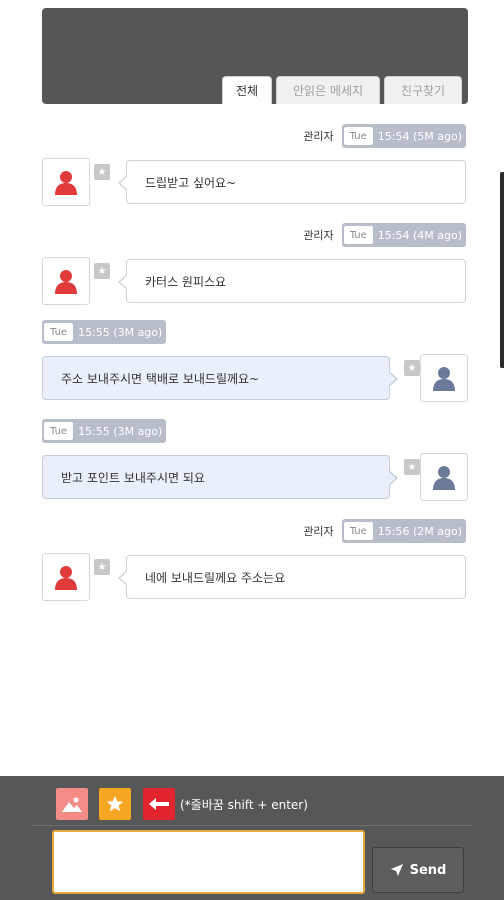 The image size is (504, 900). I want to click on message-meta: 관리자 Tue 15:54 (4M ago), so click(384, 235).